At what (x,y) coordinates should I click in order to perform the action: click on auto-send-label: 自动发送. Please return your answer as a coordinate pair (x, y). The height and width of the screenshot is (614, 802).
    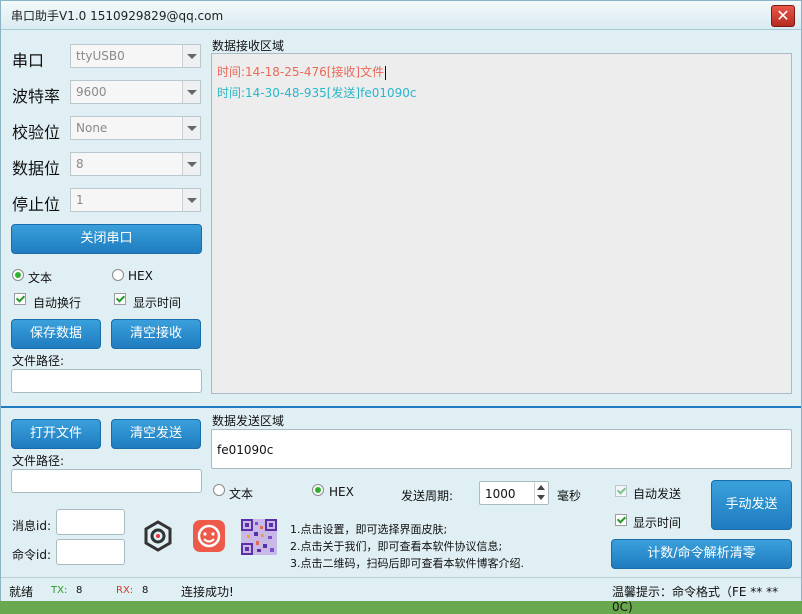
    Looking at the image, I should click on (657, 494).